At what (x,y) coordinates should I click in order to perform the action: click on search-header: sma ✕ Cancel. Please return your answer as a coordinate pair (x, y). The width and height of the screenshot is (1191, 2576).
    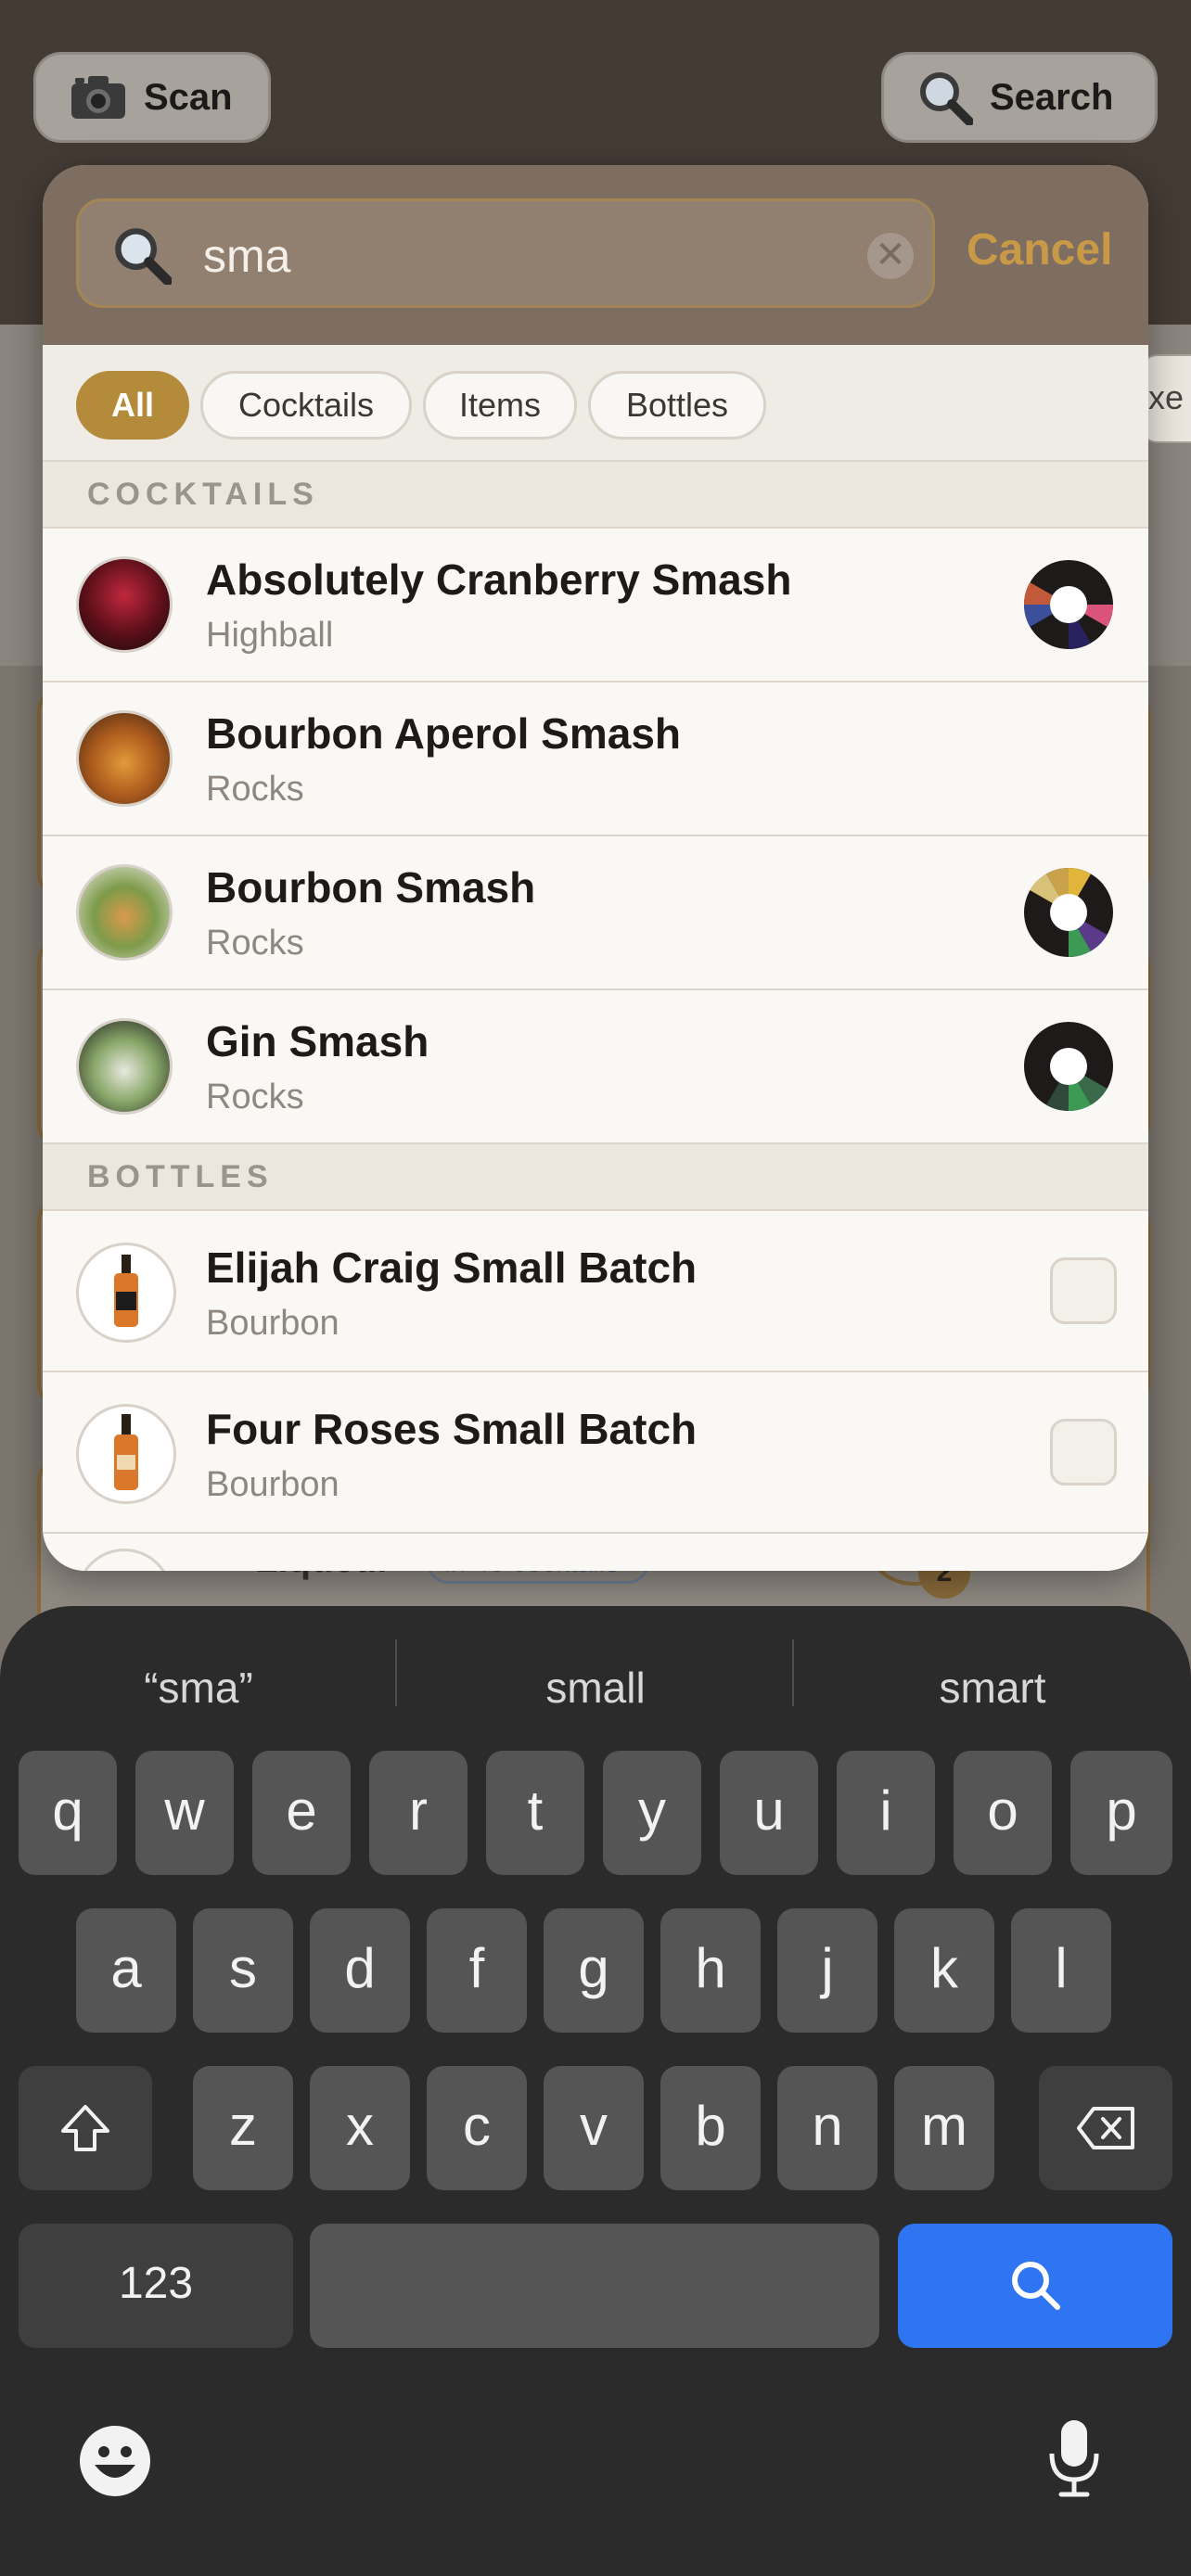
    Looking at the image, I should click on (595, 255).